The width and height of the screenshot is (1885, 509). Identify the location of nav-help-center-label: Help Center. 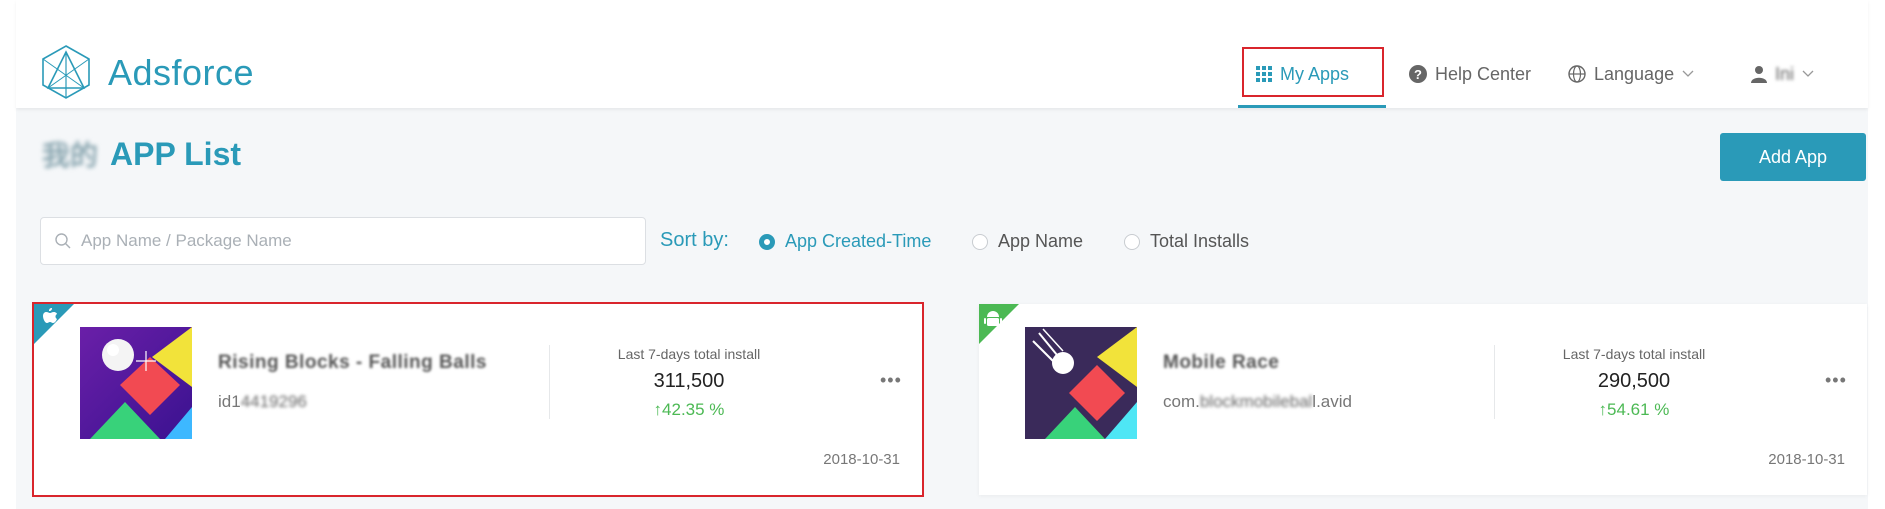
(1483, 73).